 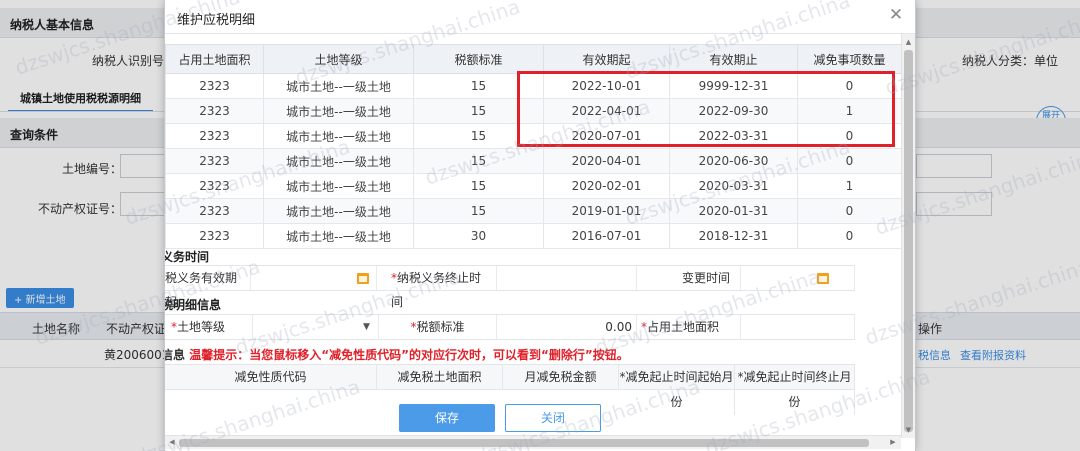 I want to click on cell-valid-to: 2020-06-30, so click(x=733, y=161).